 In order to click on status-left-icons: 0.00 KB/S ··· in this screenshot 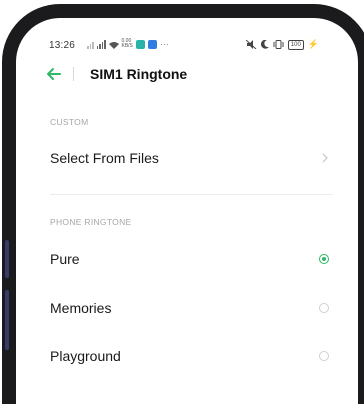, I will do `click(128, 44)`.